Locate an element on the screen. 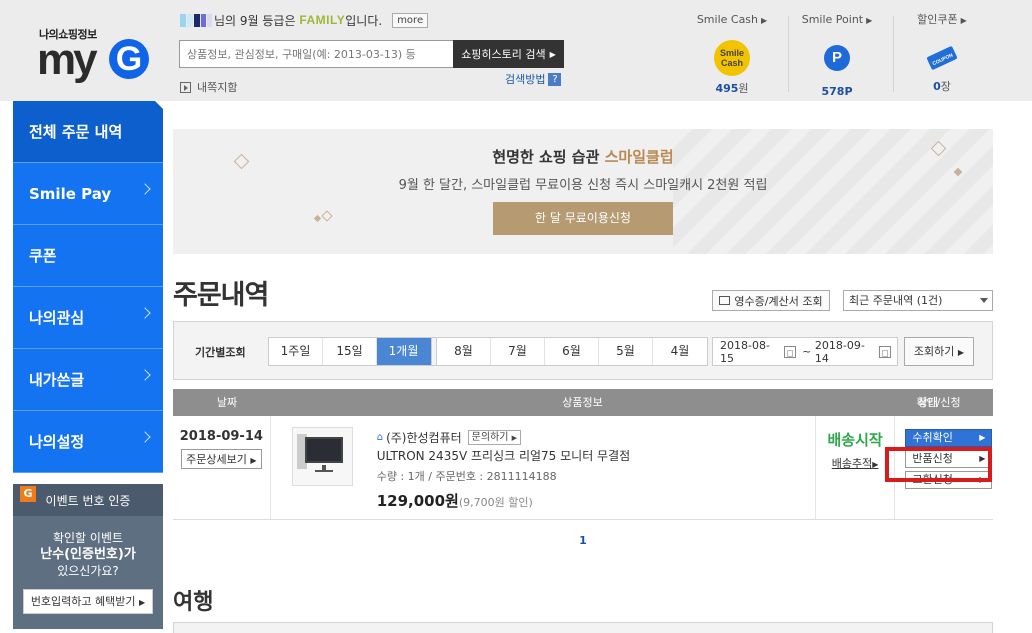  recent-orders-select: 최근 주문내역 (1건) is located at coordinates (918, 300).